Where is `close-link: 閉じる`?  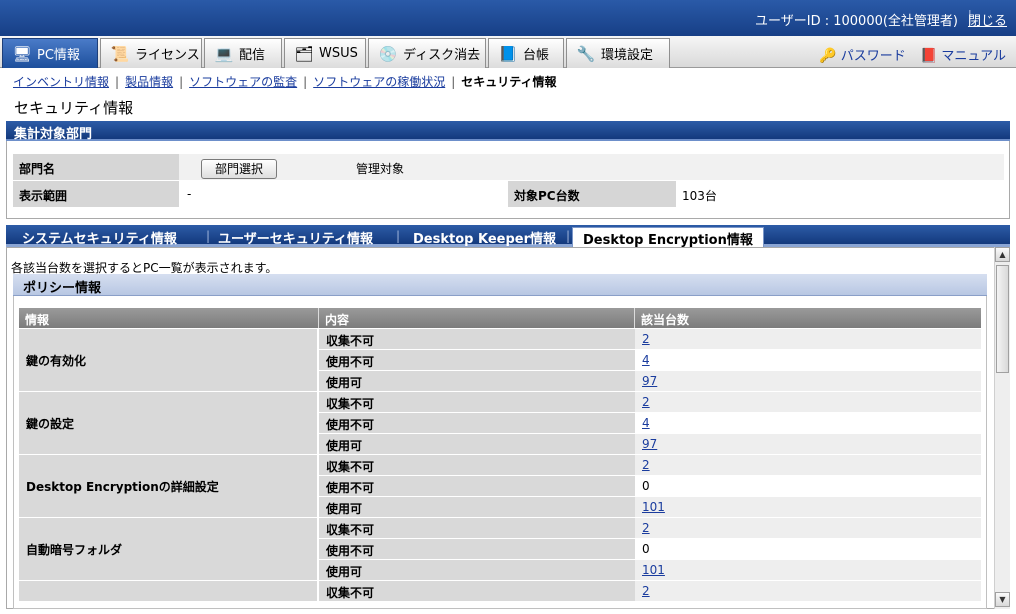
close-link: 閉じる is located at coordinates (987, 19).